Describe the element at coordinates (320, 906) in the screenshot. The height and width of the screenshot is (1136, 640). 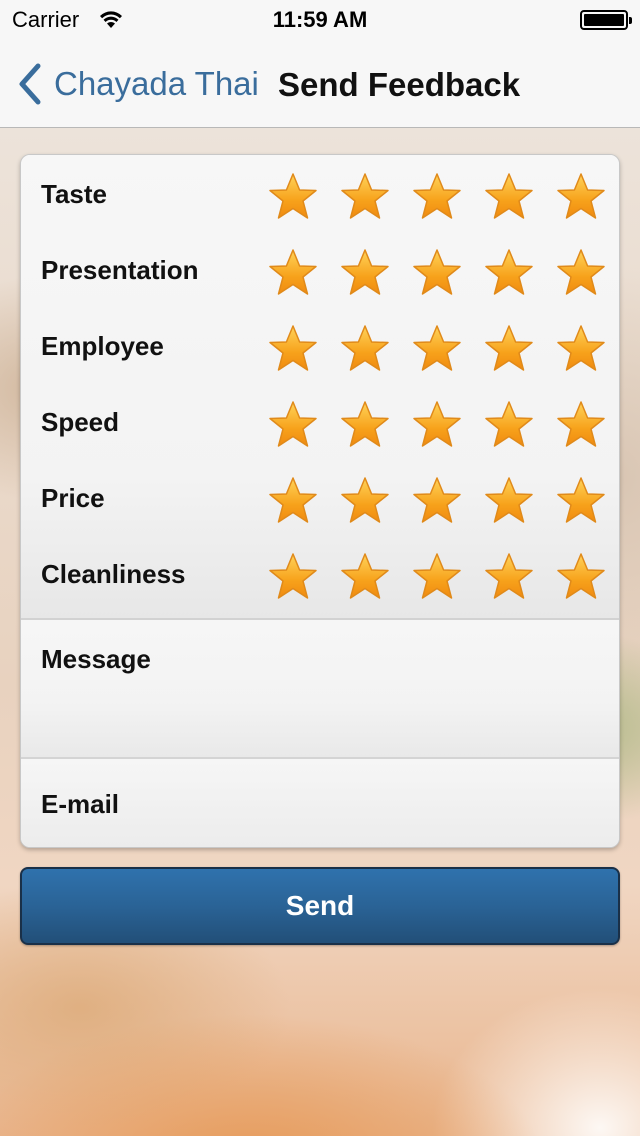
I see `send-button: Send` at that location.